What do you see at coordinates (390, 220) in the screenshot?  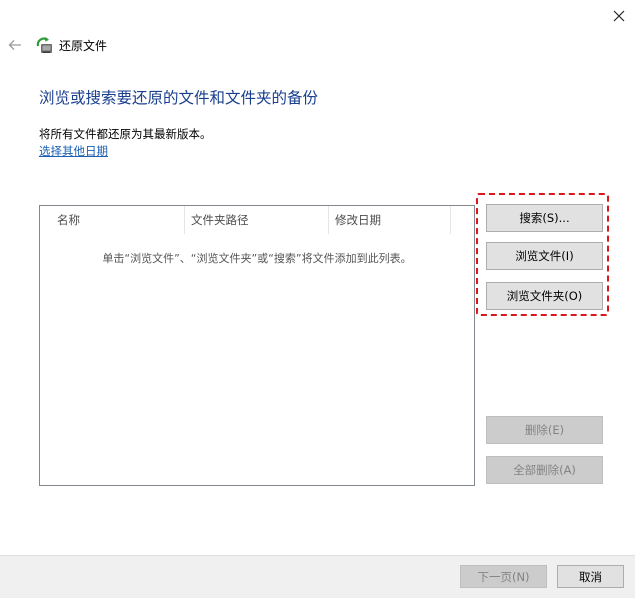 I see `column-header-modified-date: 修改日期` at bounding box center [390, 220].